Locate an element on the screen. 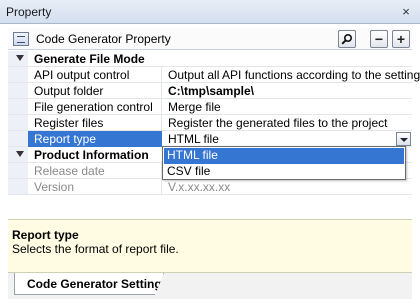 The width and height of the screenshot is (420, 306). dropdown-option-html: HTML file is located at coordinates (284, 156).